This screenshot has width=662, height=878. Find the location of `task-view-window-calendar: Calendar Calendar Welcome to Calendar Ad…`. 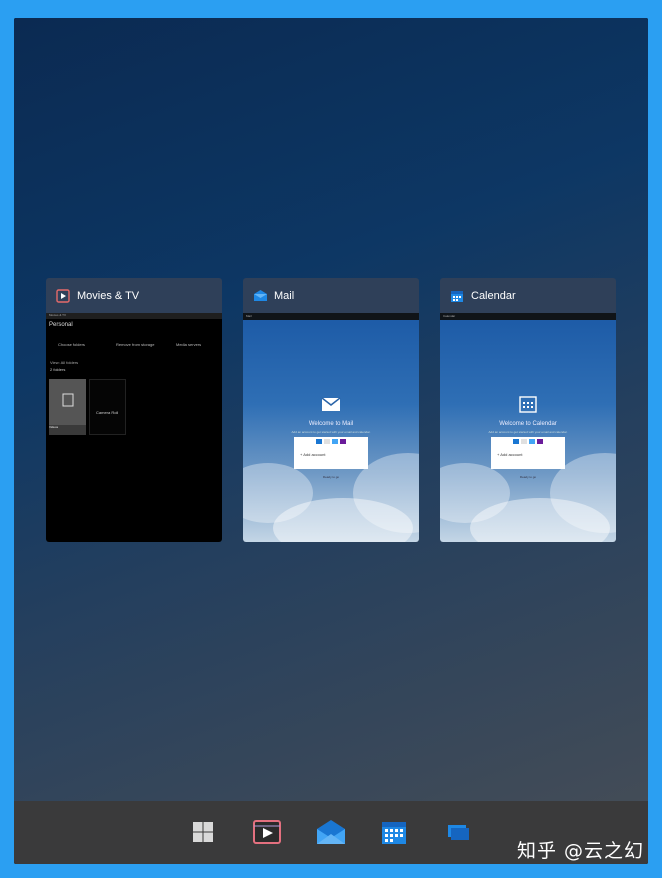

task-view-window-calendar: Calendar Calendar Welcome to Calendar Ad… is located at coordinates (528, 410).